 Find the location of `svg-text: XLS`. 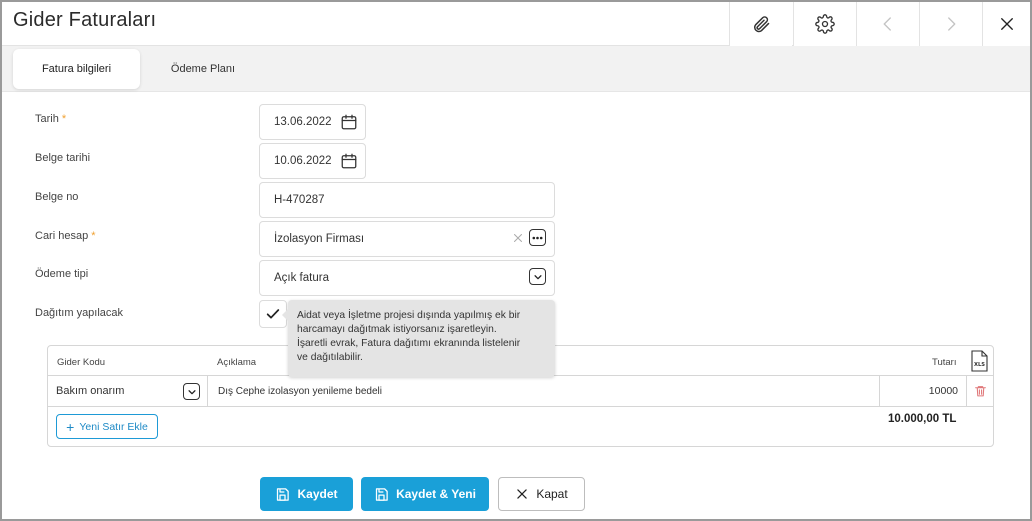

svg-text: XLS is located at coordinates (979, 365).